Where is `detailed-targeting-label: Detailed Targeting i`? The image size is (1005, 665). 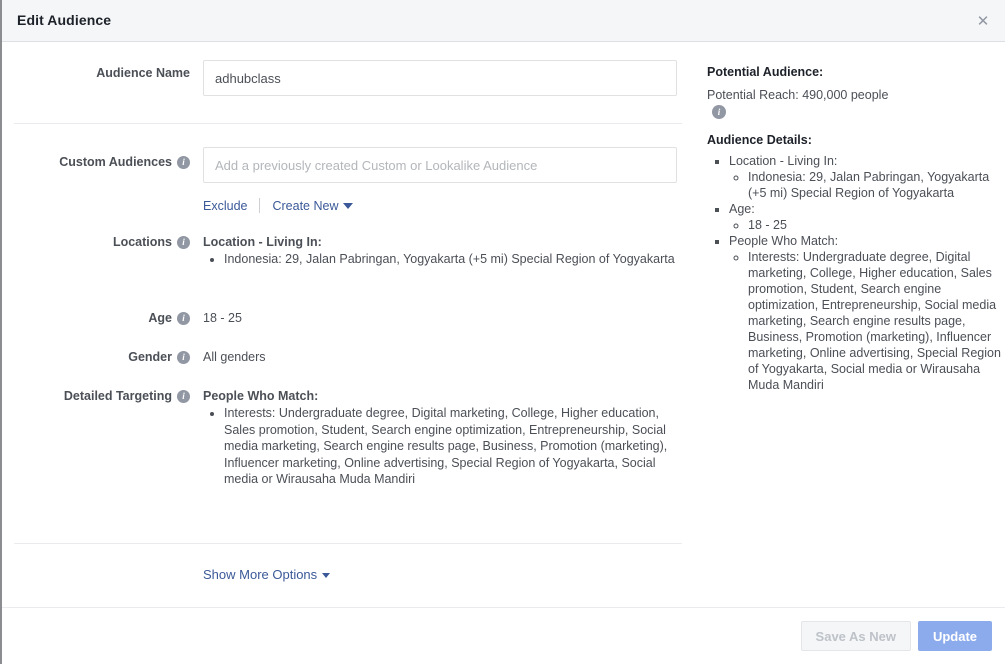
detailed-targeting-label: Detailed Targeting i is located at coordinates (96, 396).